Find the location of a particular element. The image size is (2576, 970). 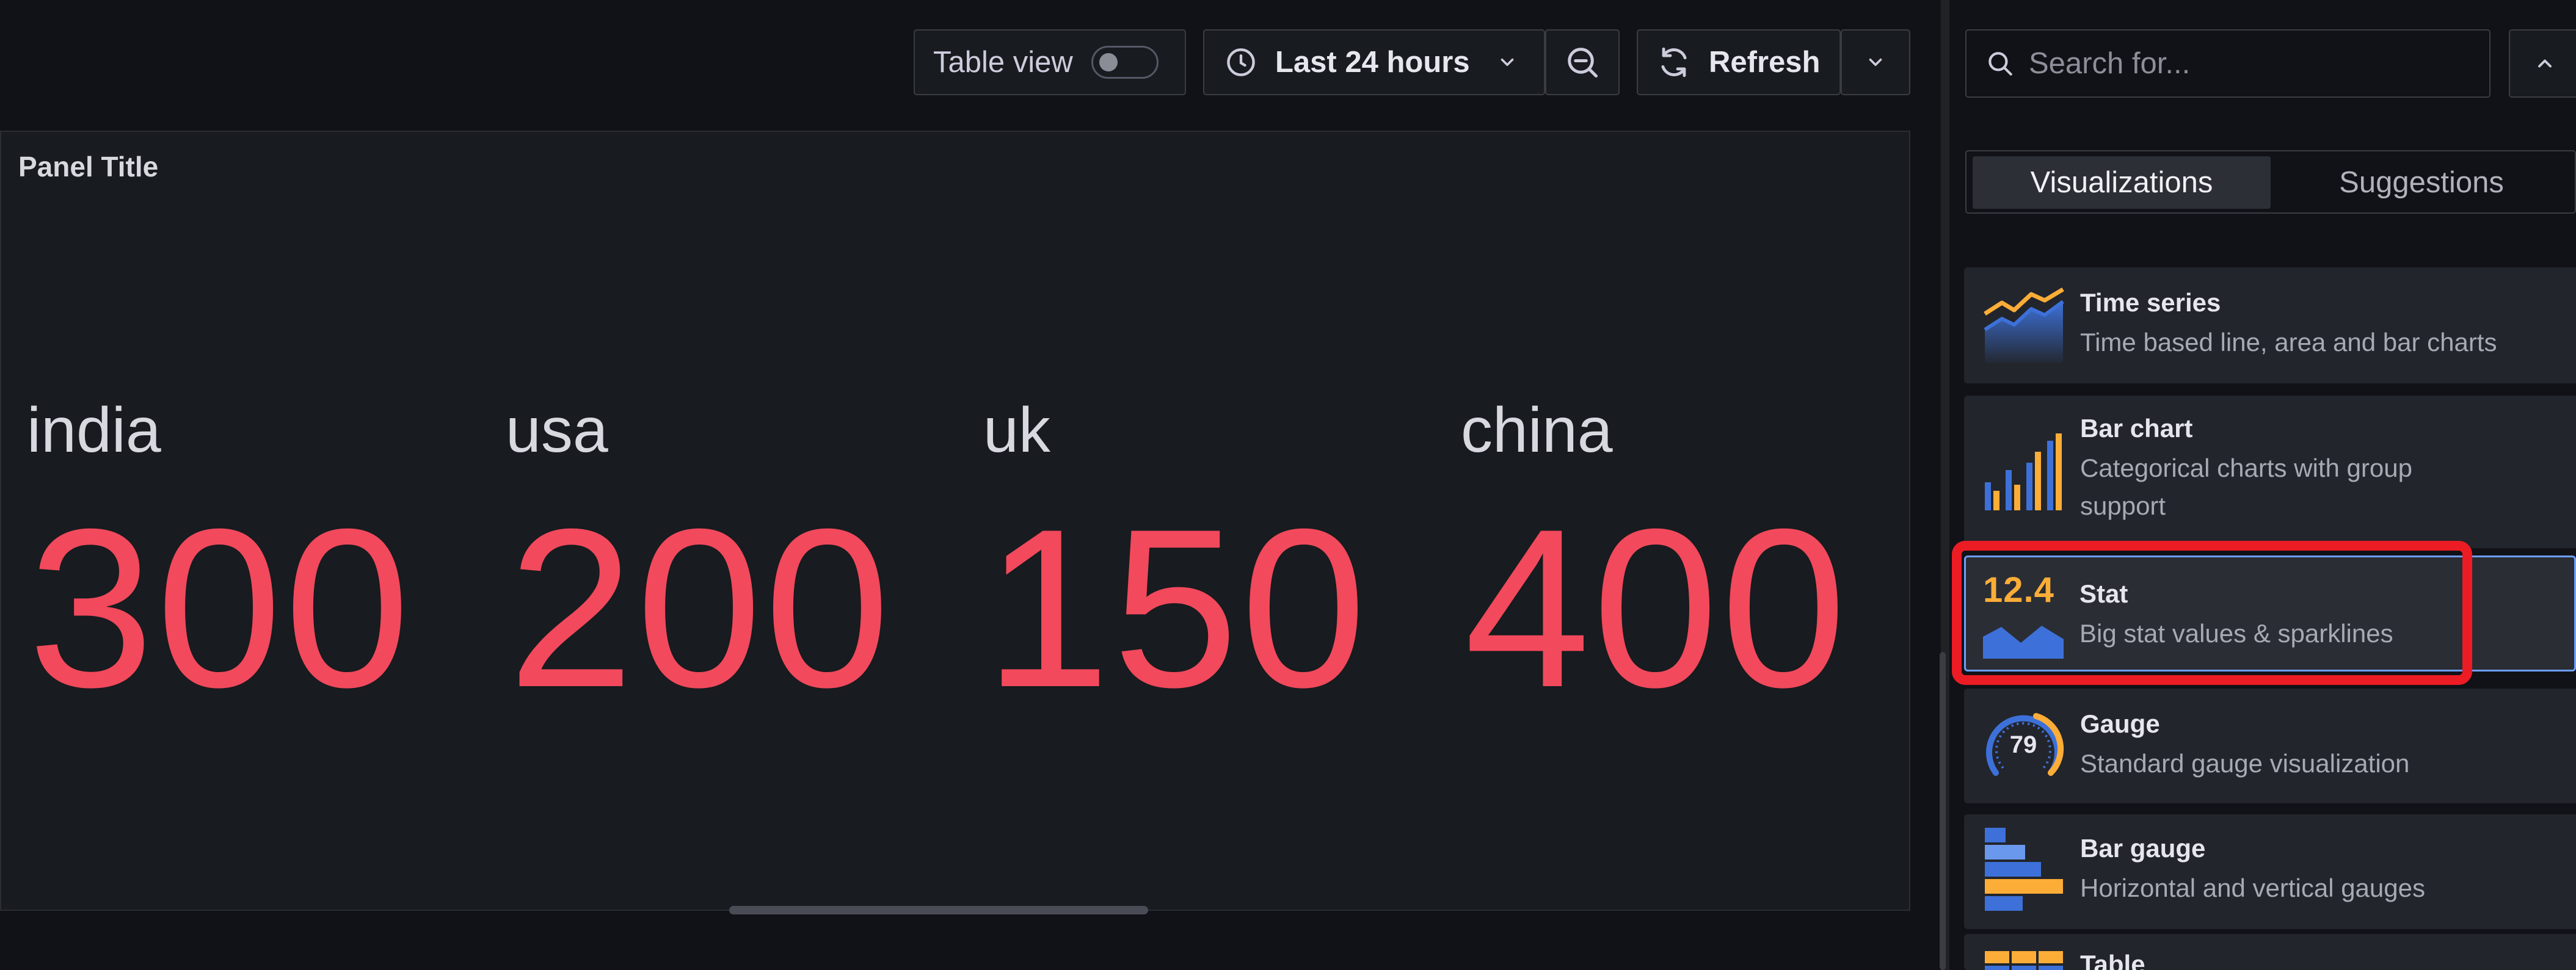

stat-name: india is located at coordinates (94, 431).